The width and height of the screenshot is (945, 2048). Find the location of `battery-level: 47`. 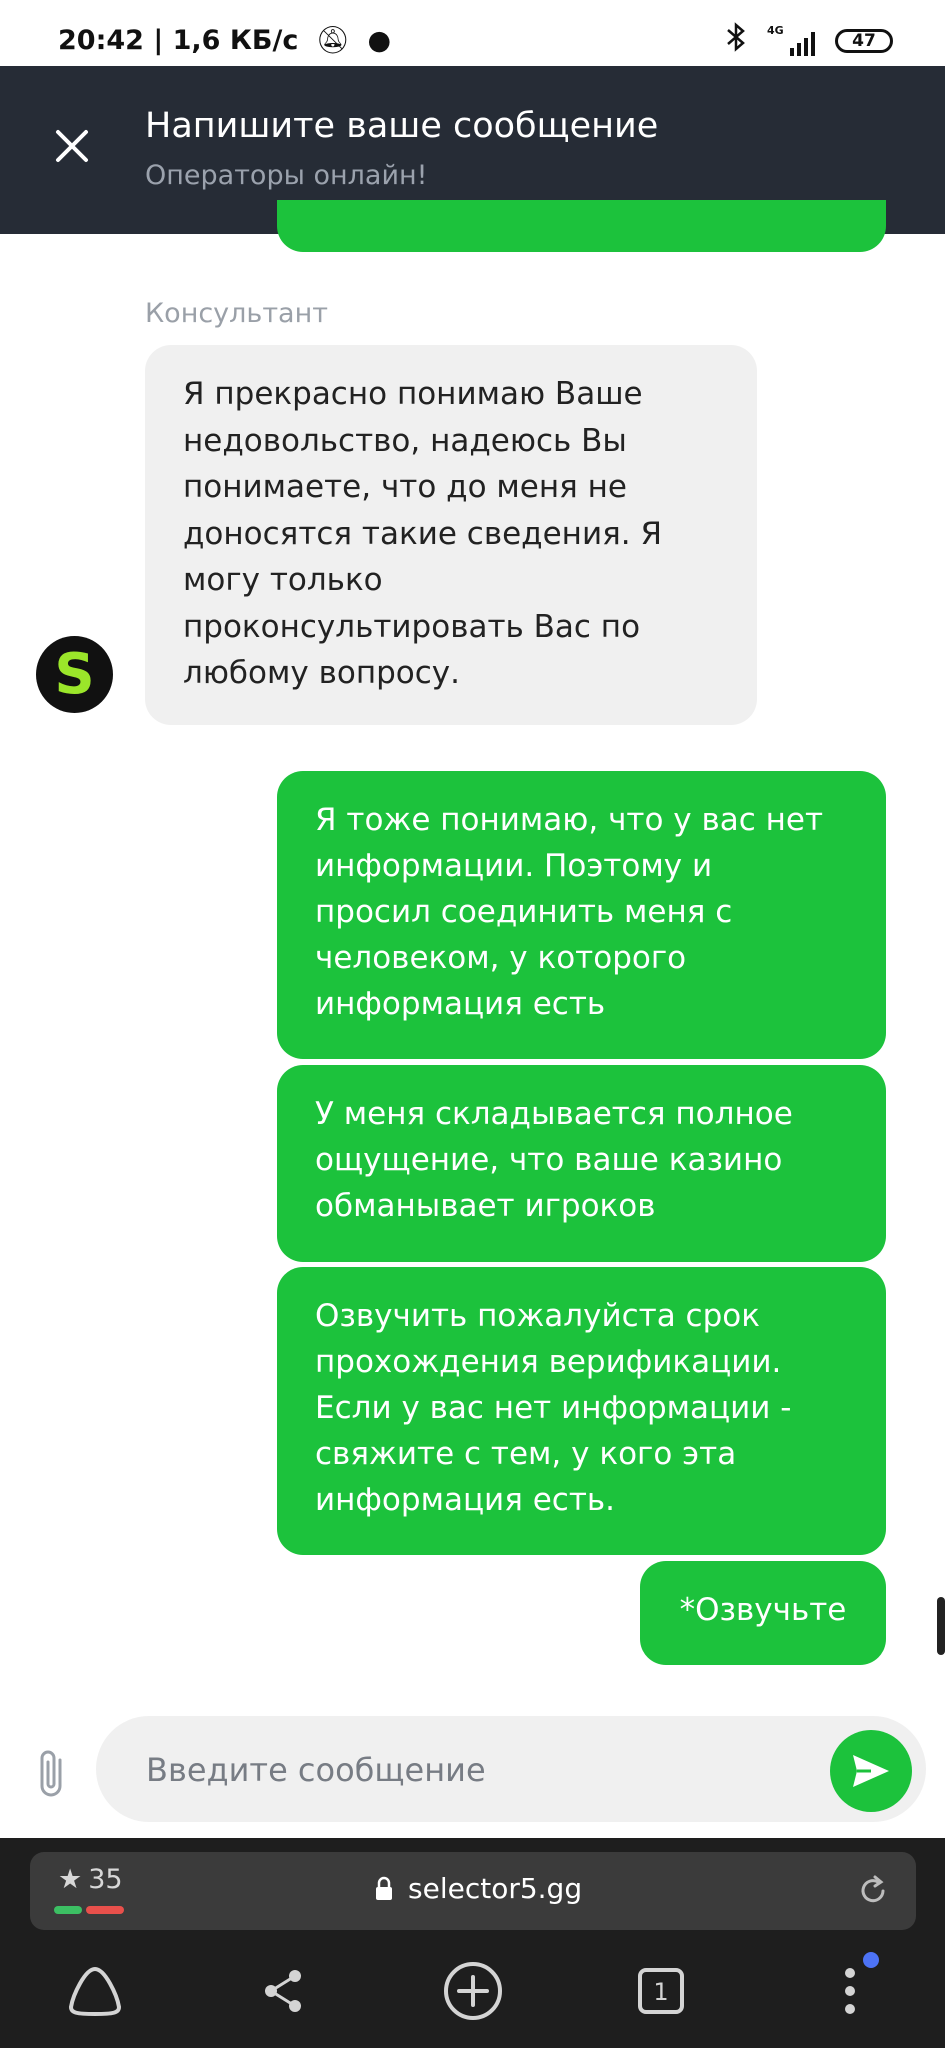

battery-level: 47 is located at coordinates (864, 40).